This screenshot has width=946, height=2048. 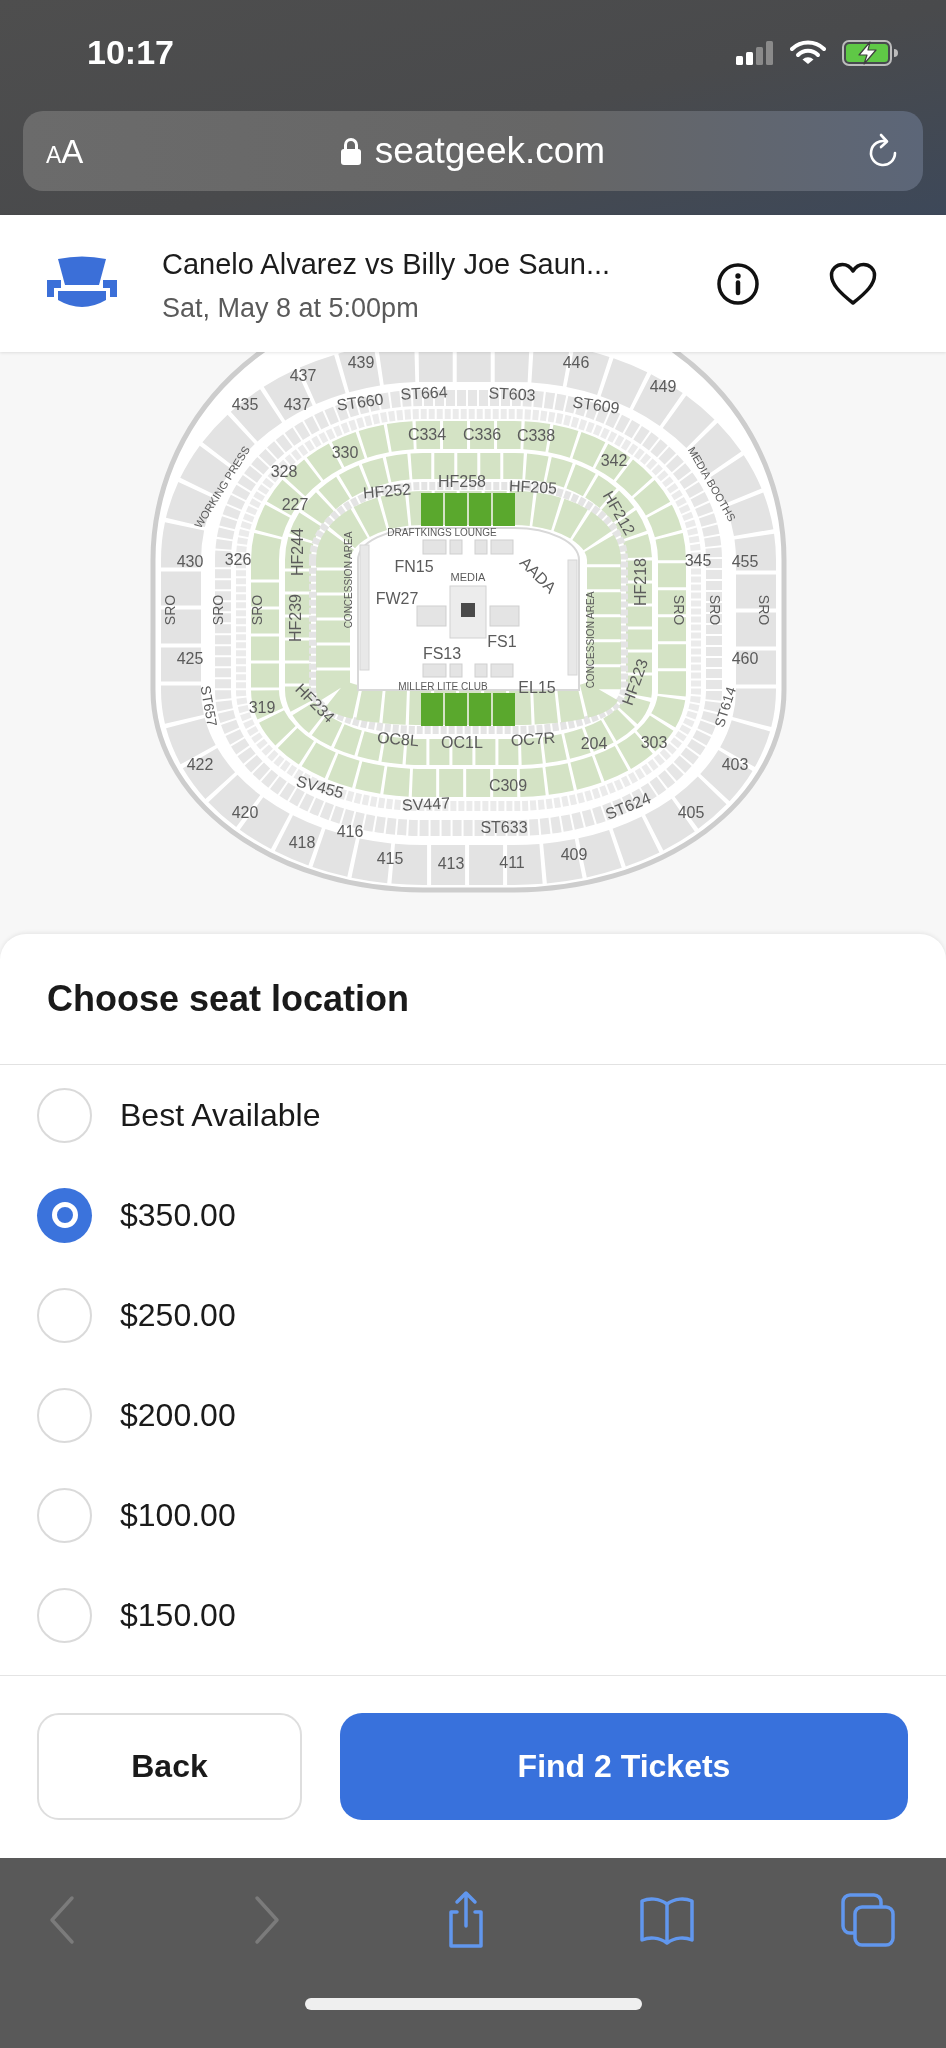 What do you see at coordinates (725, 707) in the screenshot?
I see `section-label: ST614` at bounding box center [725, 707].